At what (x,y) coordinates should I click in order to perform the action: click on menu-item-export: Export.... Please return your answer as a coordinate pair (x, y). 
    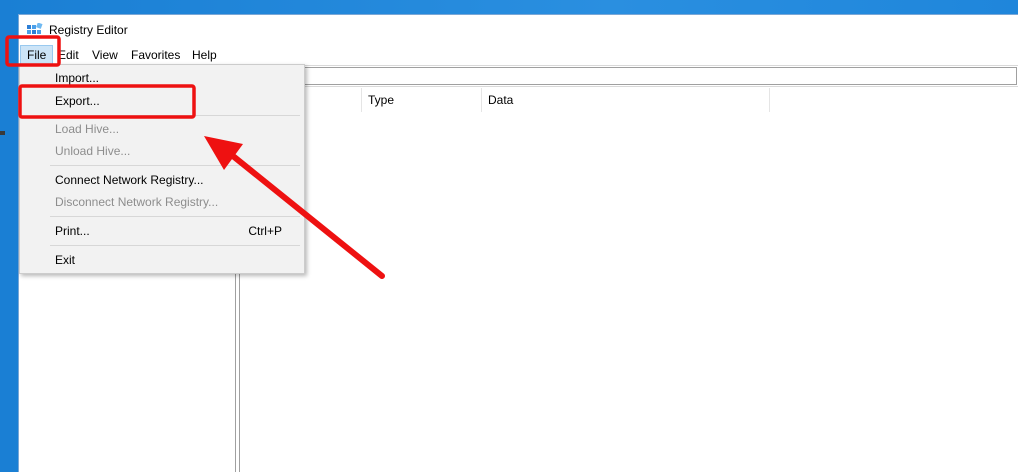
    Looking at the image, I should click on (162, 101).